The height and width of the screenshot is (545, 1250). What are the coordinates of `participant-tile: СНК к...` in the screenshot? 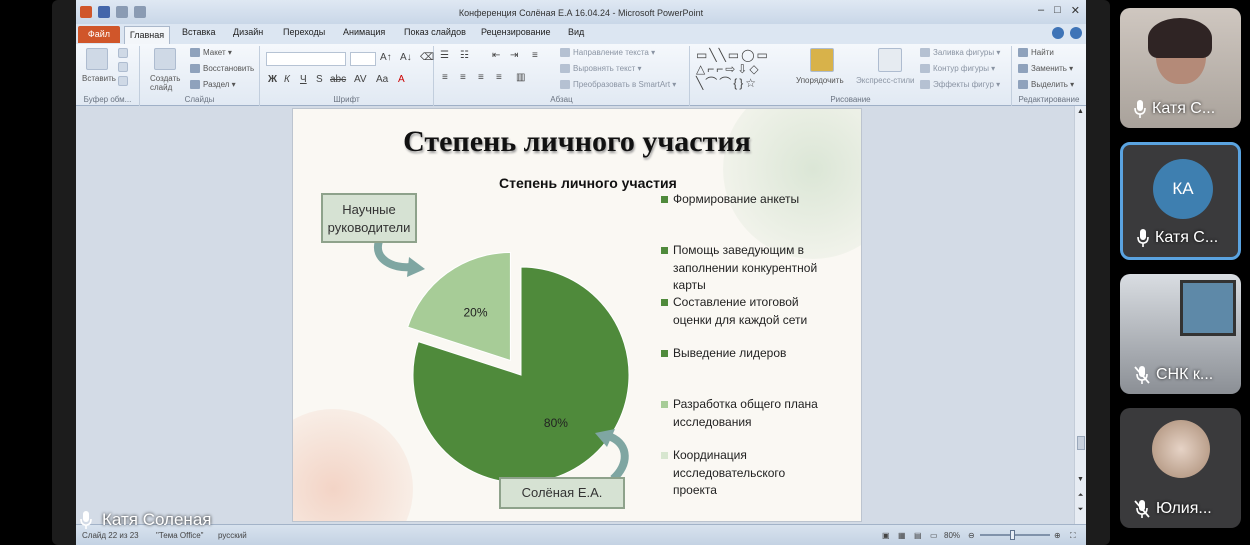 It's located at (1180, 334).